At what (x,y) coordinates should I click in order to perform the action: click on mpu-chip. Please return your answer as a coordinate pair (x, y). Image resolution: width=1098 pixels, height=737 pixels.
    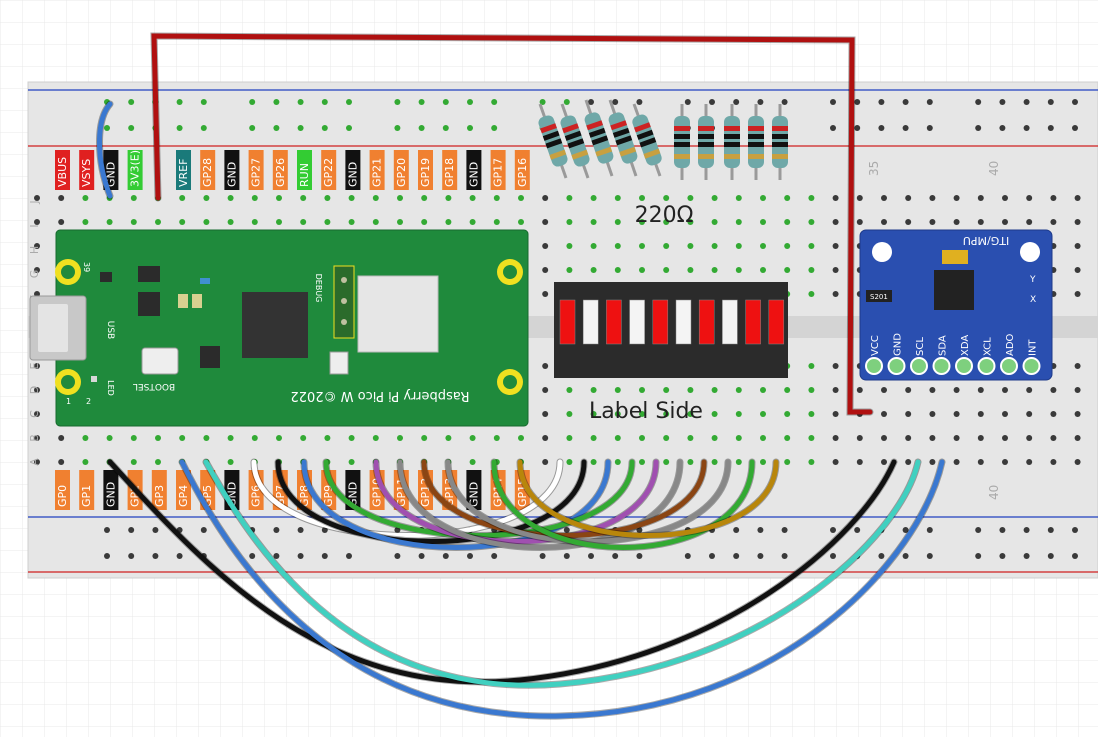
    Looking at the image, I should click on (954, 290).